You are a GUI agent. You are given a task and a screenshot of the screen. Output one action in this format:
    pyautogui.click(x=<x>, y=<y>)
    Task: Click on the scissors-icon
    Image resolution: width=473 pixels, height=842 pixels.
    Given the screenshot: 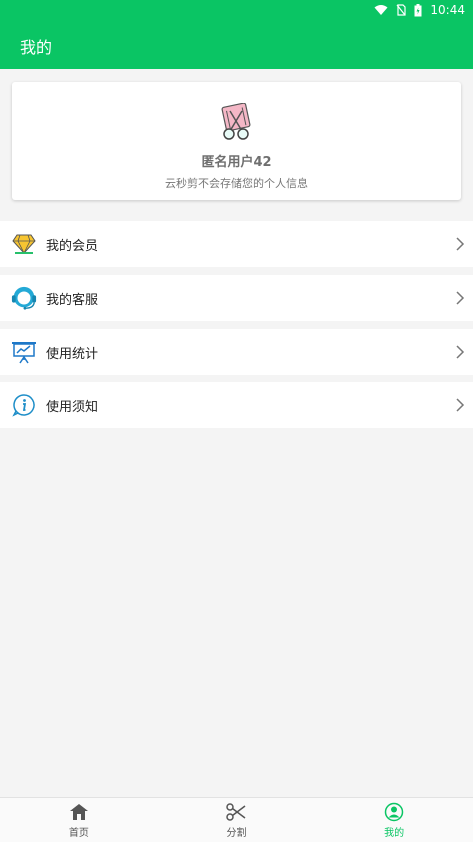 What is the action you would take?
    pyautogui.click(x=236, y=811)
    